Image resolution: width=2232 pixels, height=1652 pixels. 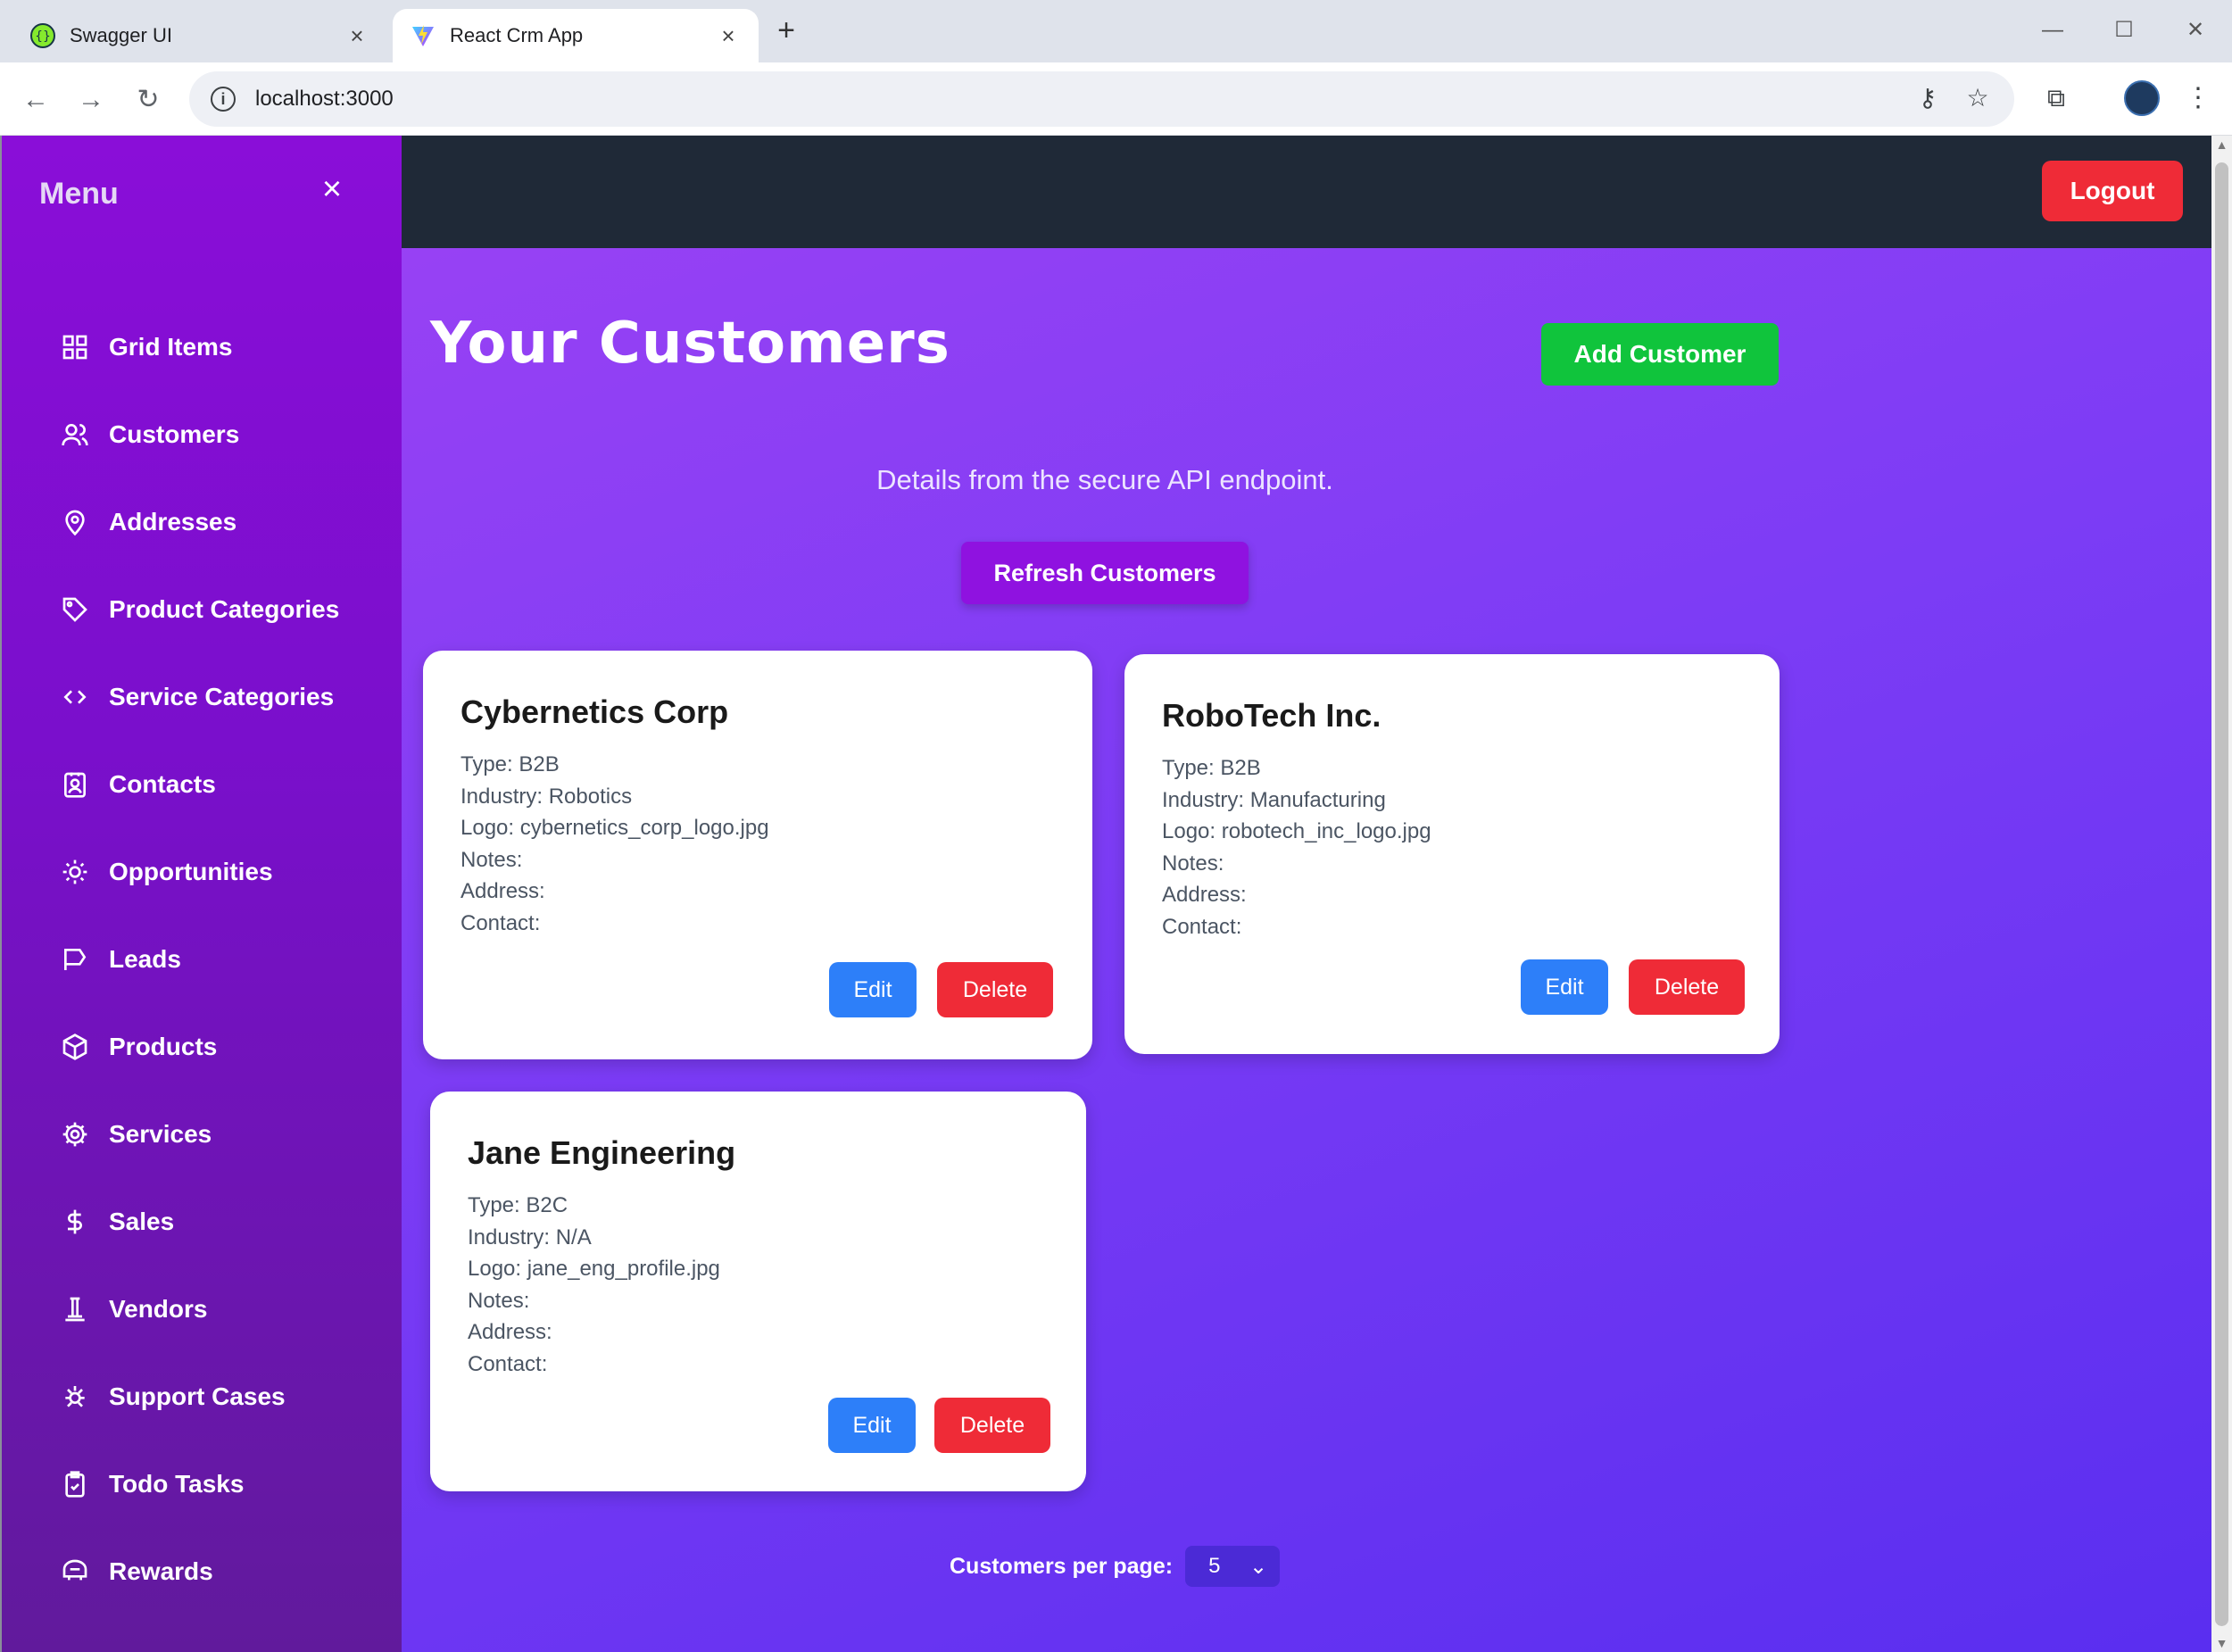 What do you see at coordinates (510, 764) in the screenshot?
I see `customer-type: Type: B2B` at bounding box center [510, 764].